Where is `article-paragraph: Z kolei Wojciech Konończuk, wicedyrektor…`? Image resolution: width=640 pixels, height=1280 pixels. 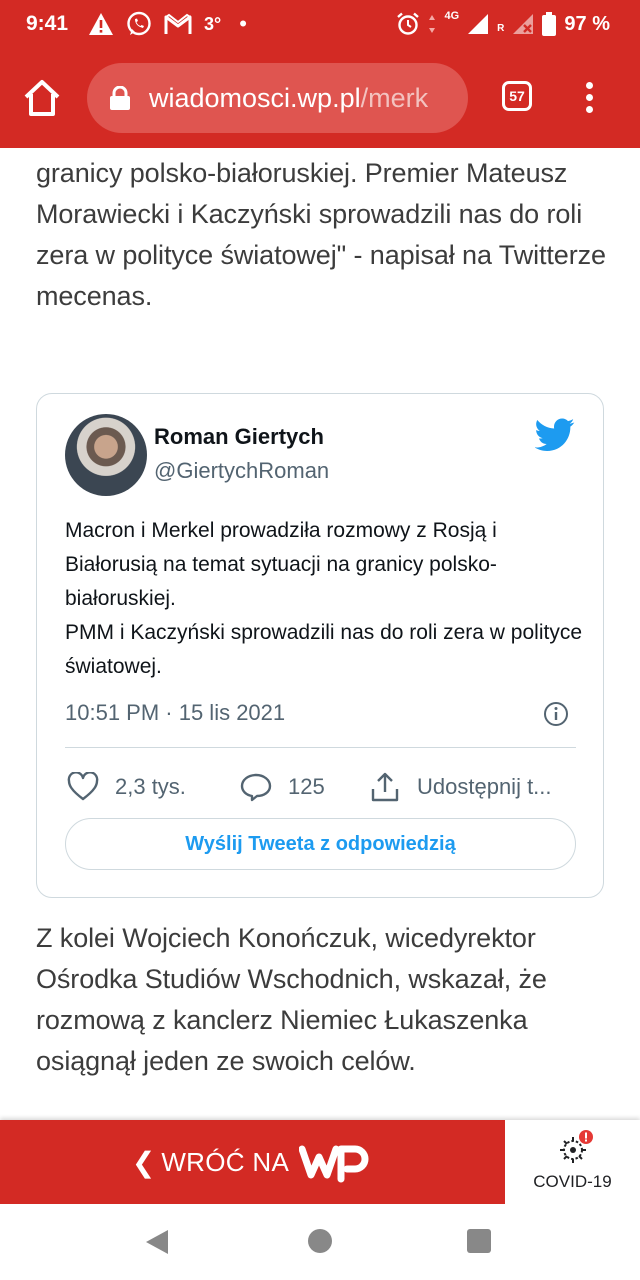 article-paragraph: Z kolei Wojciech Konończuk, wicedyrektor… is located at coordinates (291, 999).